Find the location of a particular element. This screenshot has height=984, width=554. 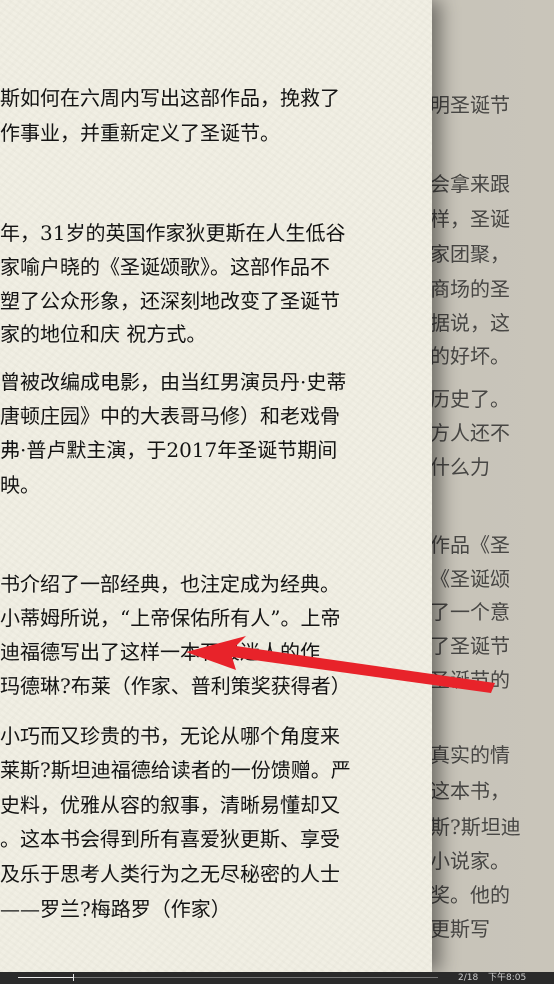

page-text-line: 小巧而又珍贵的书，无论从哪个角度来 is located at coordinates (170, 736).